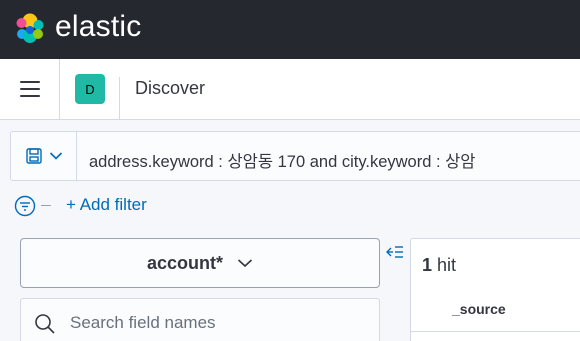  Describe the element at coordinates (106, 205) in the screenshot. I see `add-filter-button: + Add filter` at that location.